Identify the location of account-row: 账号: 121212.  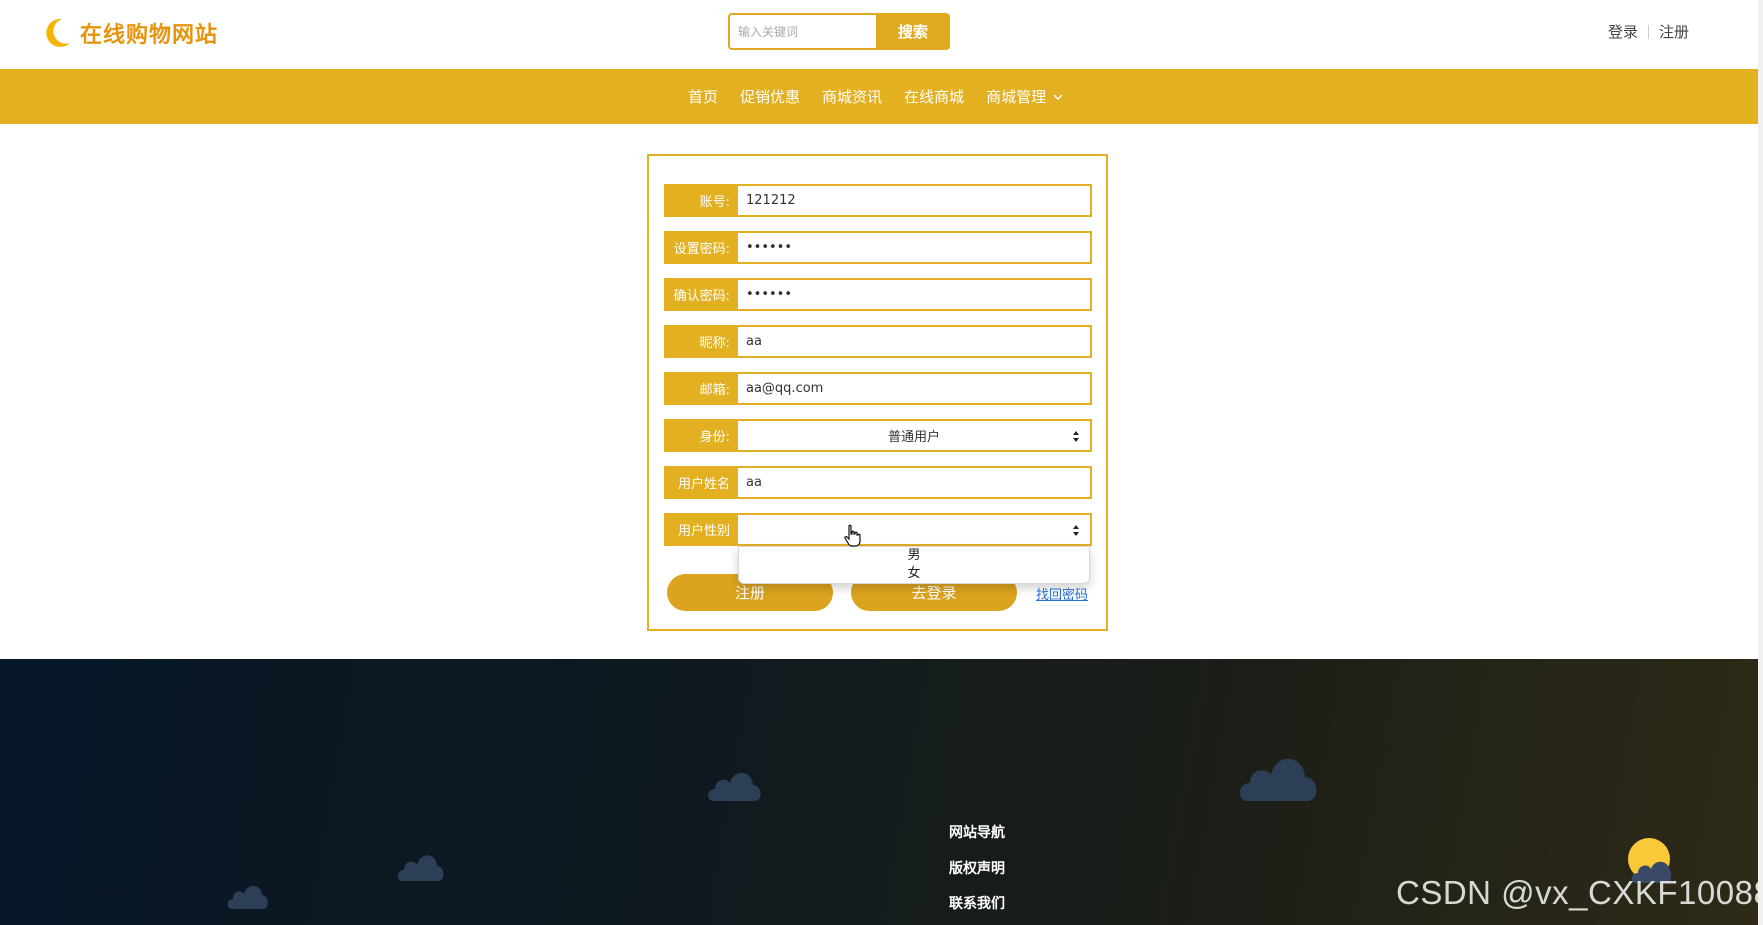
(878, 200).